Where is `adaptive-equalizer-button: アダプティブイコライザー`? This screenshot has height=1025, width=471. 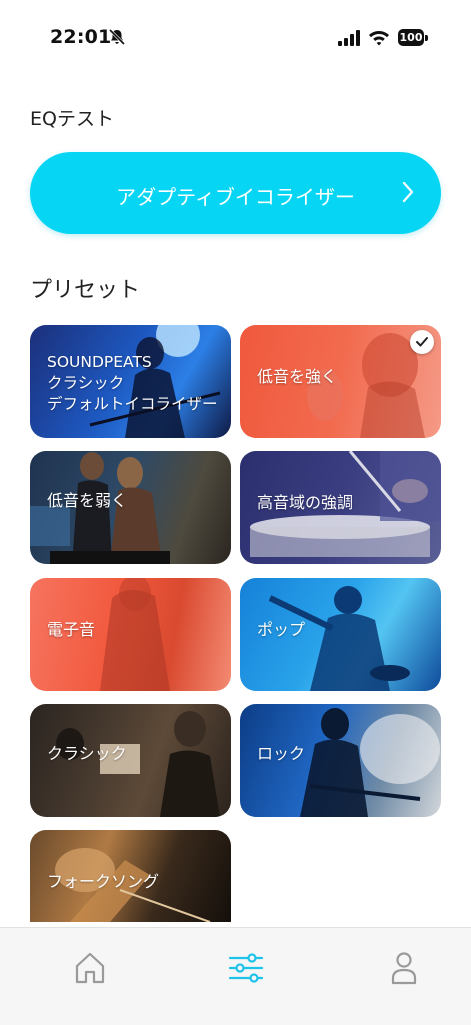 adaptive-equalizer-button: アダプティブイコライザー is located at coordinates (235, 193).